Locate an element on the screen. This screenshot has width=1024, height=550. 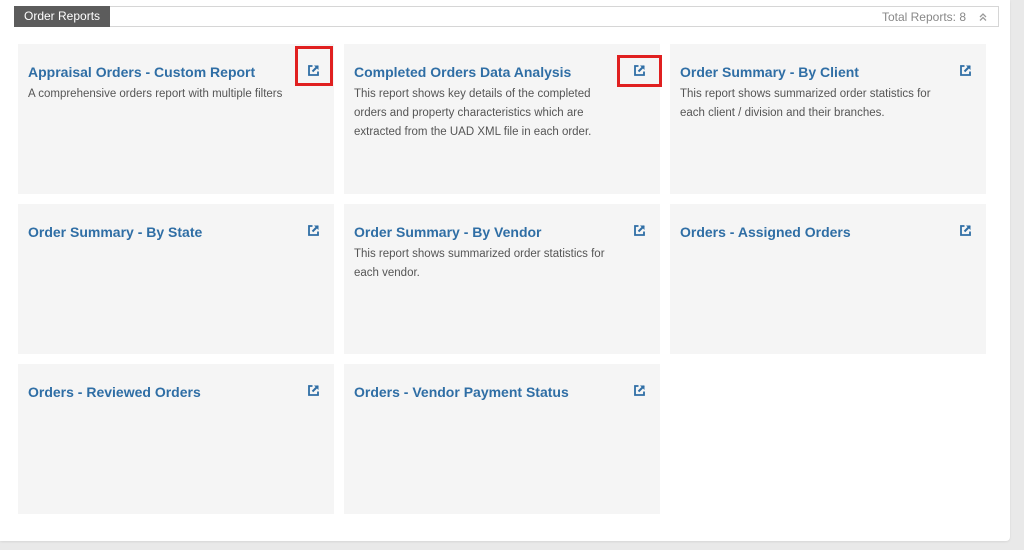
chevron-double-up-icon is located at coordinates (983, 17).